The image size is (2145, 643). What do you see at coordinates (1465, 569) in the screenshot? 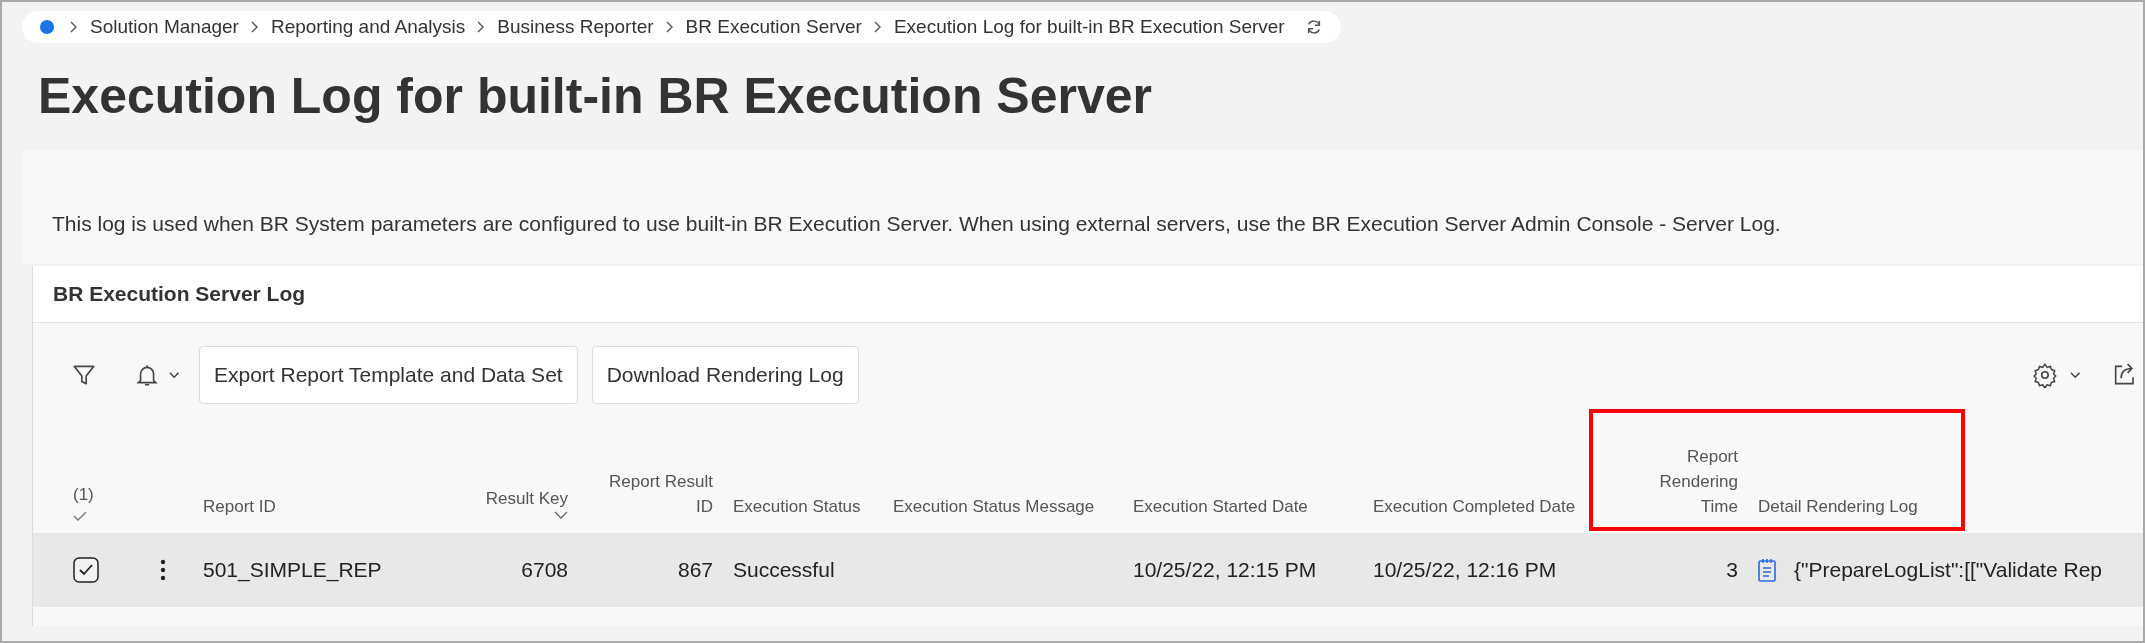
I see `table-cell: 10/25/22, 12:16 PM` at bounding box center [1465, 569].